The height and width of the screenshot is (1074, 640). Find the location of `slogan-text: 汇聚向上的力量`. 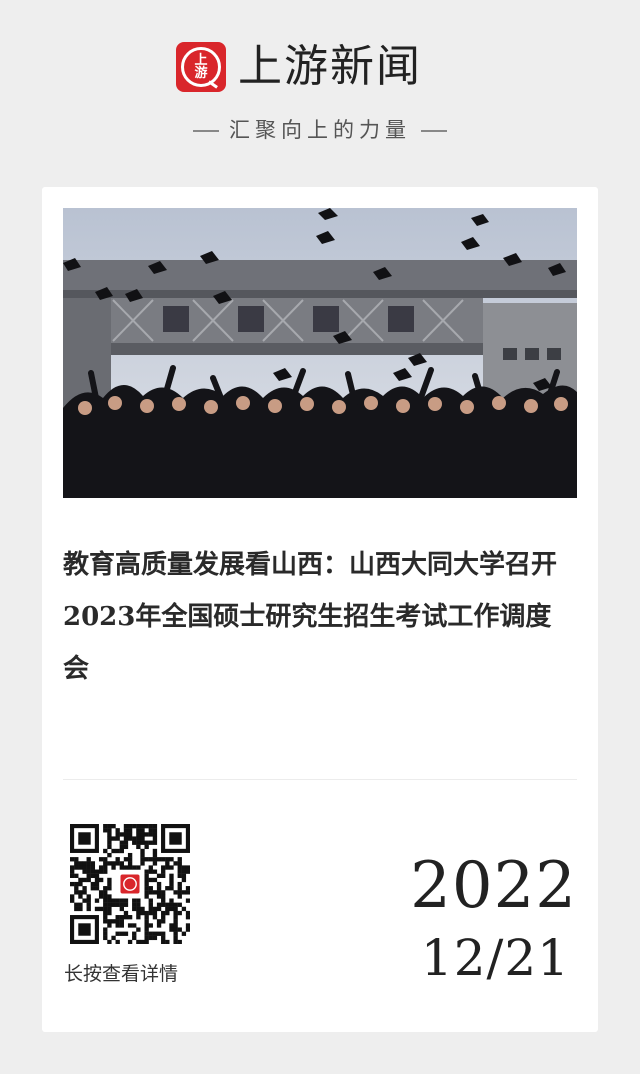

slogan-text: 汇聚向上的力量 is located at coordinates (320, 130).